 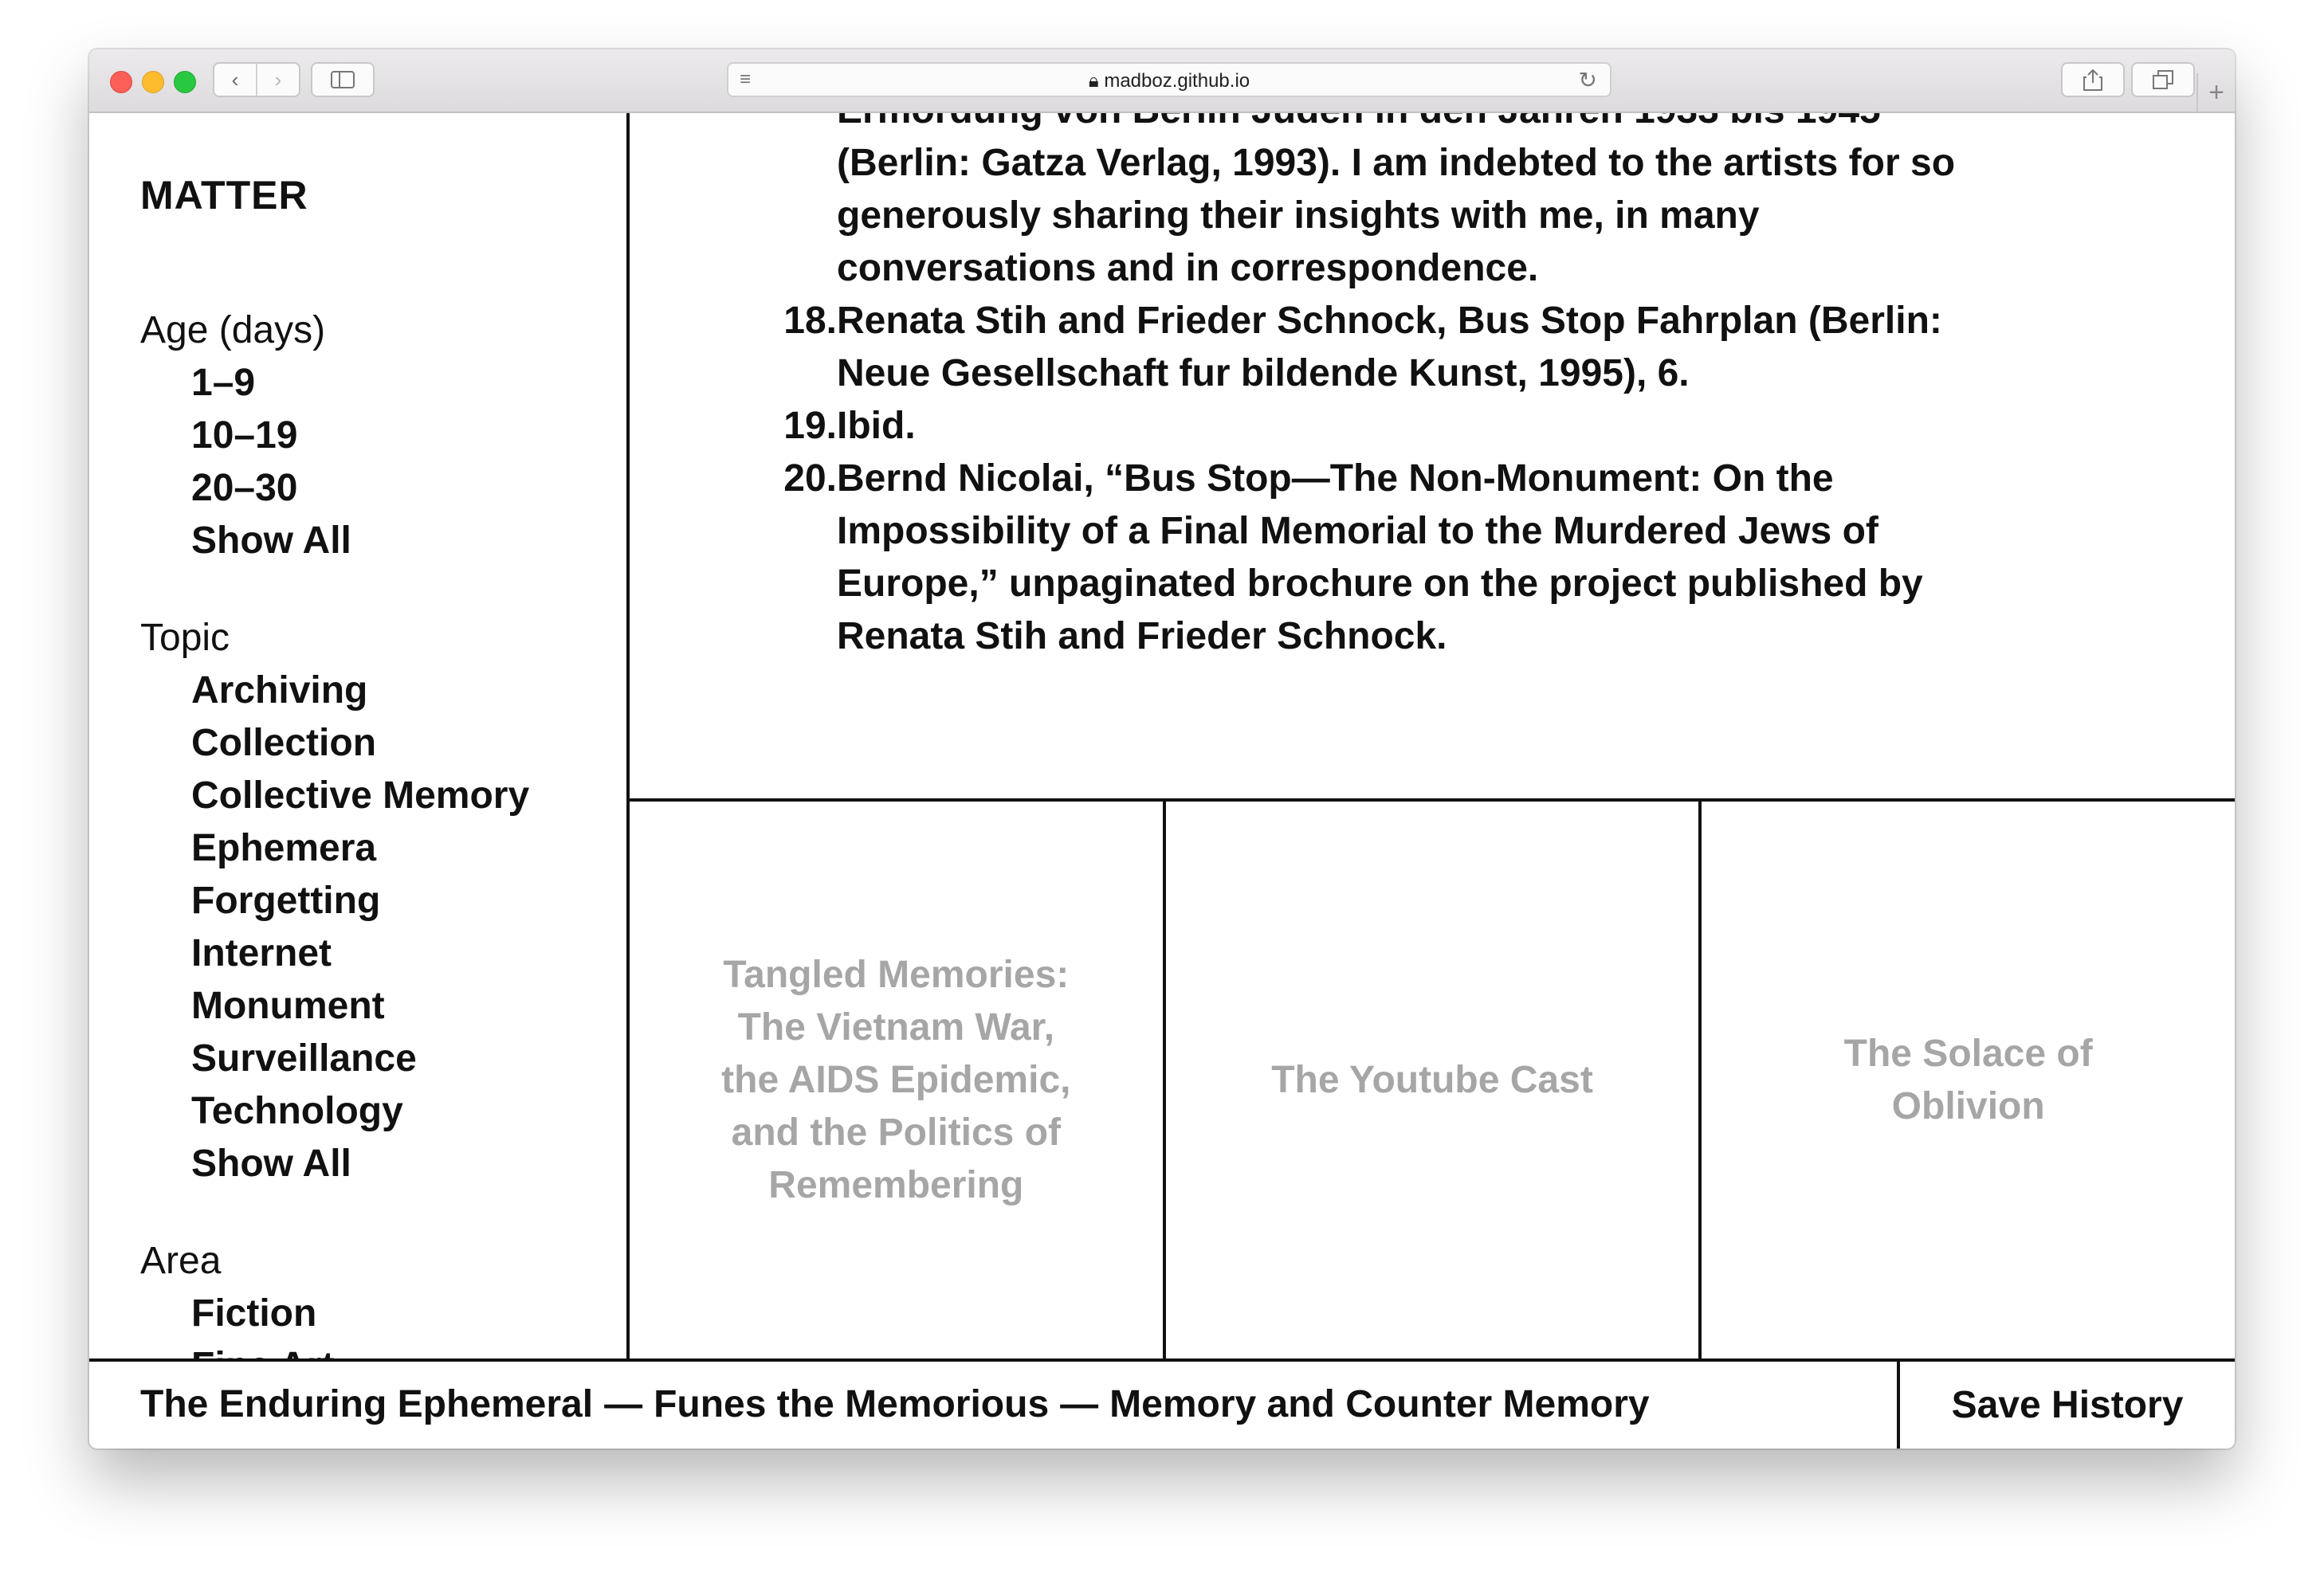 What do you see at coordinates (1379, 1404) in the screenshot?
I see `history-crumb: Memory and Counter Memory` at bounding box center [1379, 1404].